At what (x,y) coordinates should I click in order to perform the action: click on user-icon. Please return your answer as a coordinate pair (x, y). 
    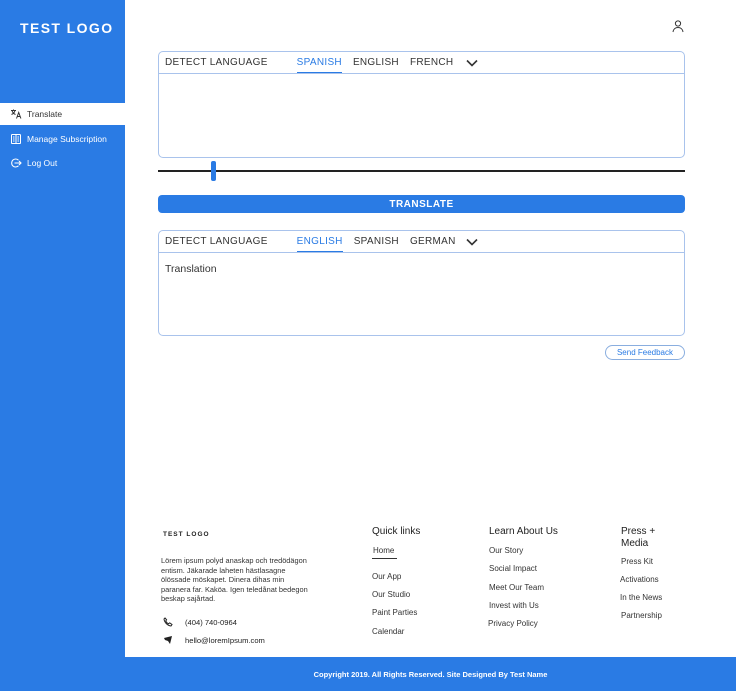
    Looking at the image, I should click on (678, 26).